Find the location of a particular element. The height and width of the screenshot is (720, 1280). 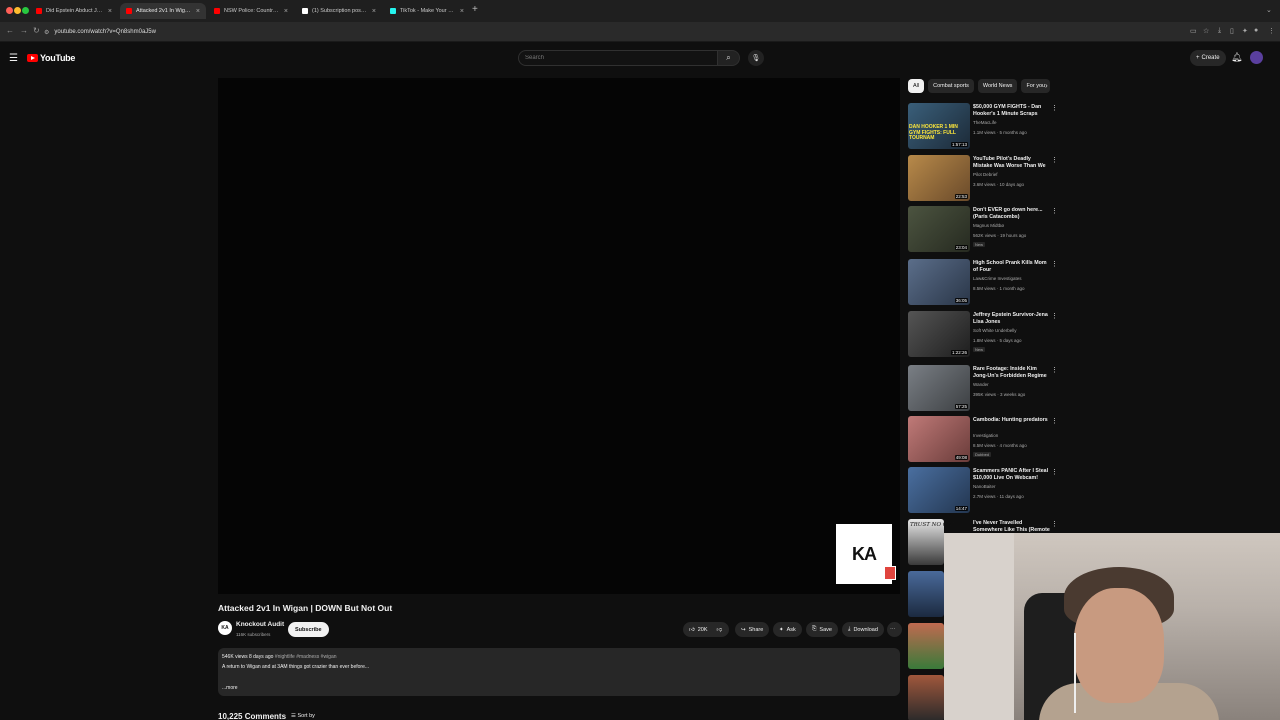

close-window-button is located at coordinates (9, 10).